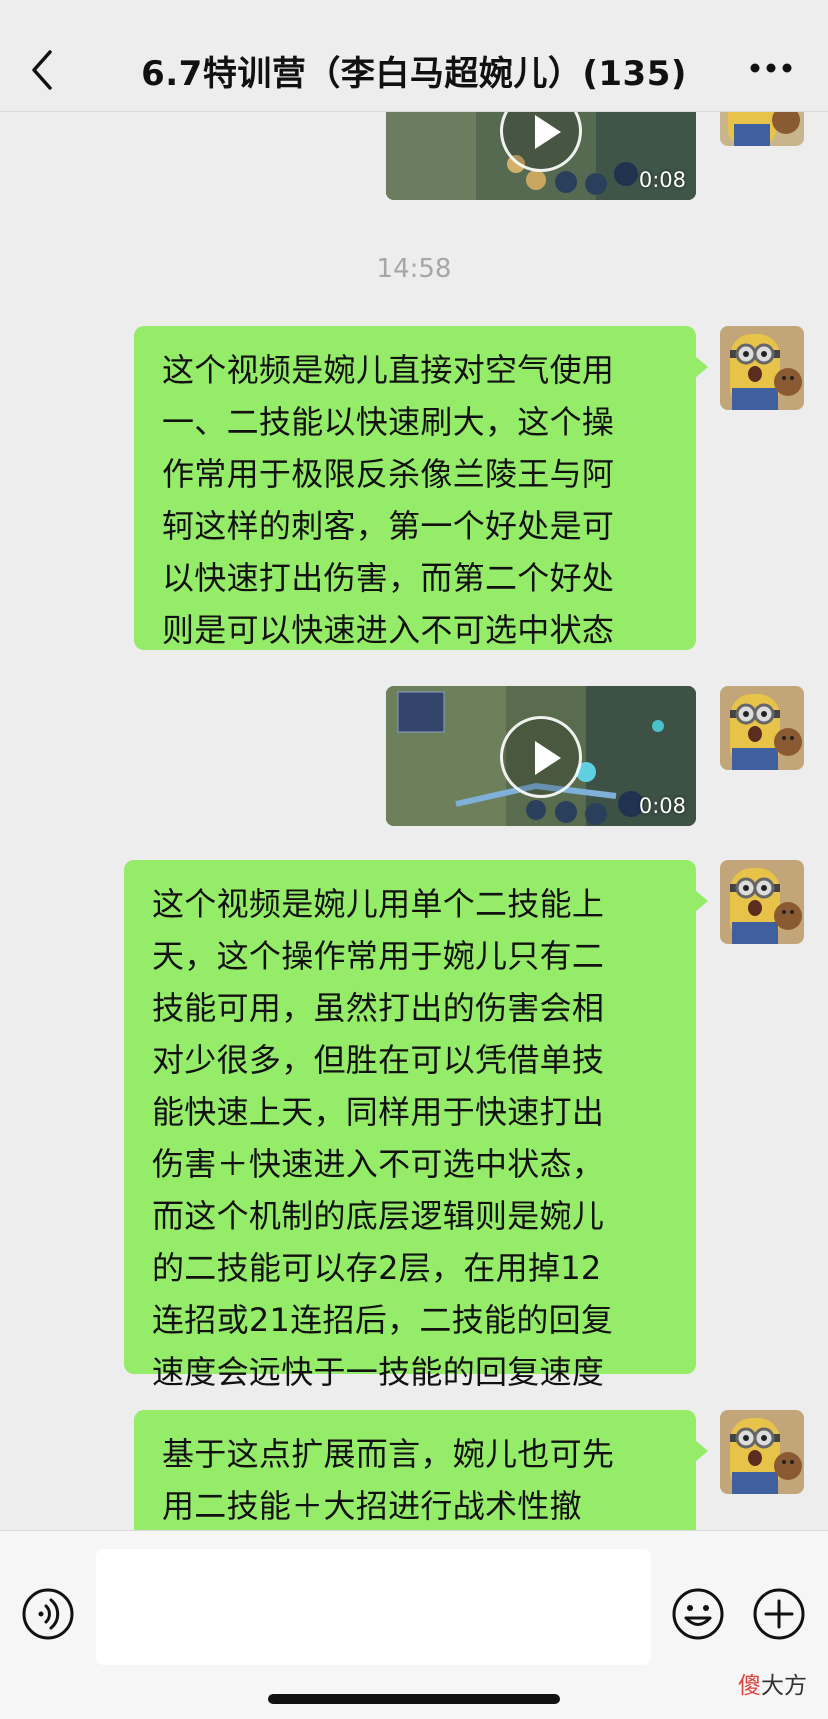 The height and width of the screenshot is (1719, 828). I want to click on text-message: 基于这点扩展而言，婉儿也可先 用二技能＋大招进行战术性撤 退, so click(421, 1470).